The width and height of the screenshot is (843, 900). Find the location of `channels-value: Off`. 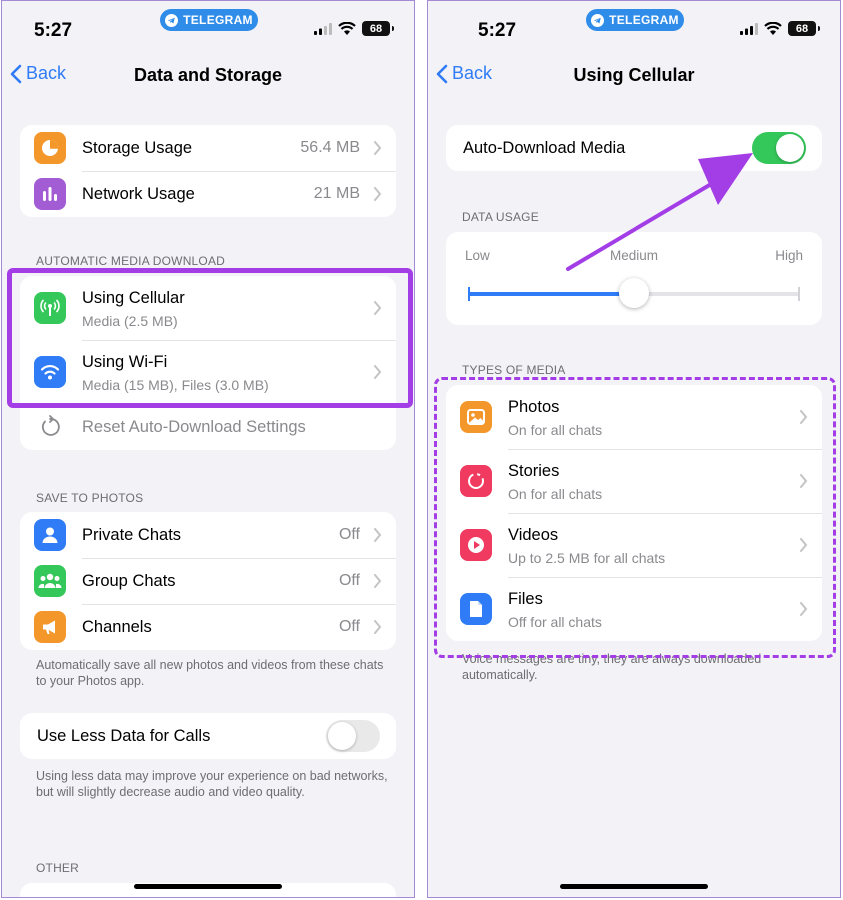

channels-value: Off is located at coordinates (349, 626).